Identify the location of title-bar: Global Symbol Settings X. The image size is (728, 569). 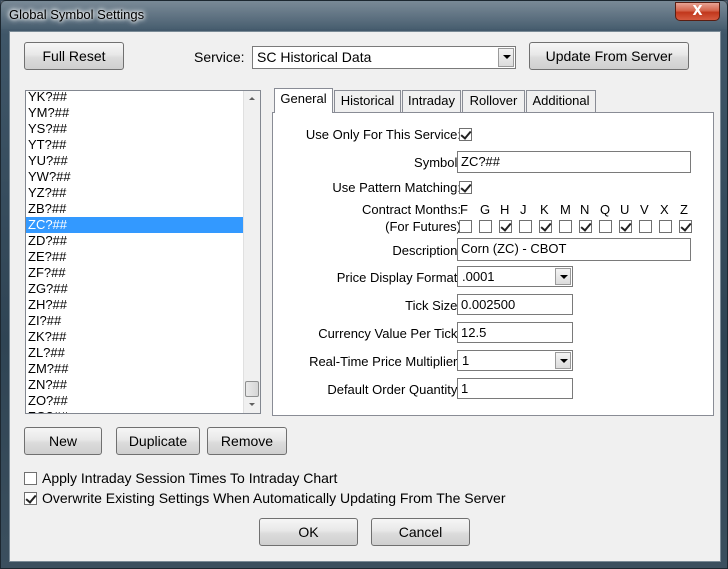
(364, 15).